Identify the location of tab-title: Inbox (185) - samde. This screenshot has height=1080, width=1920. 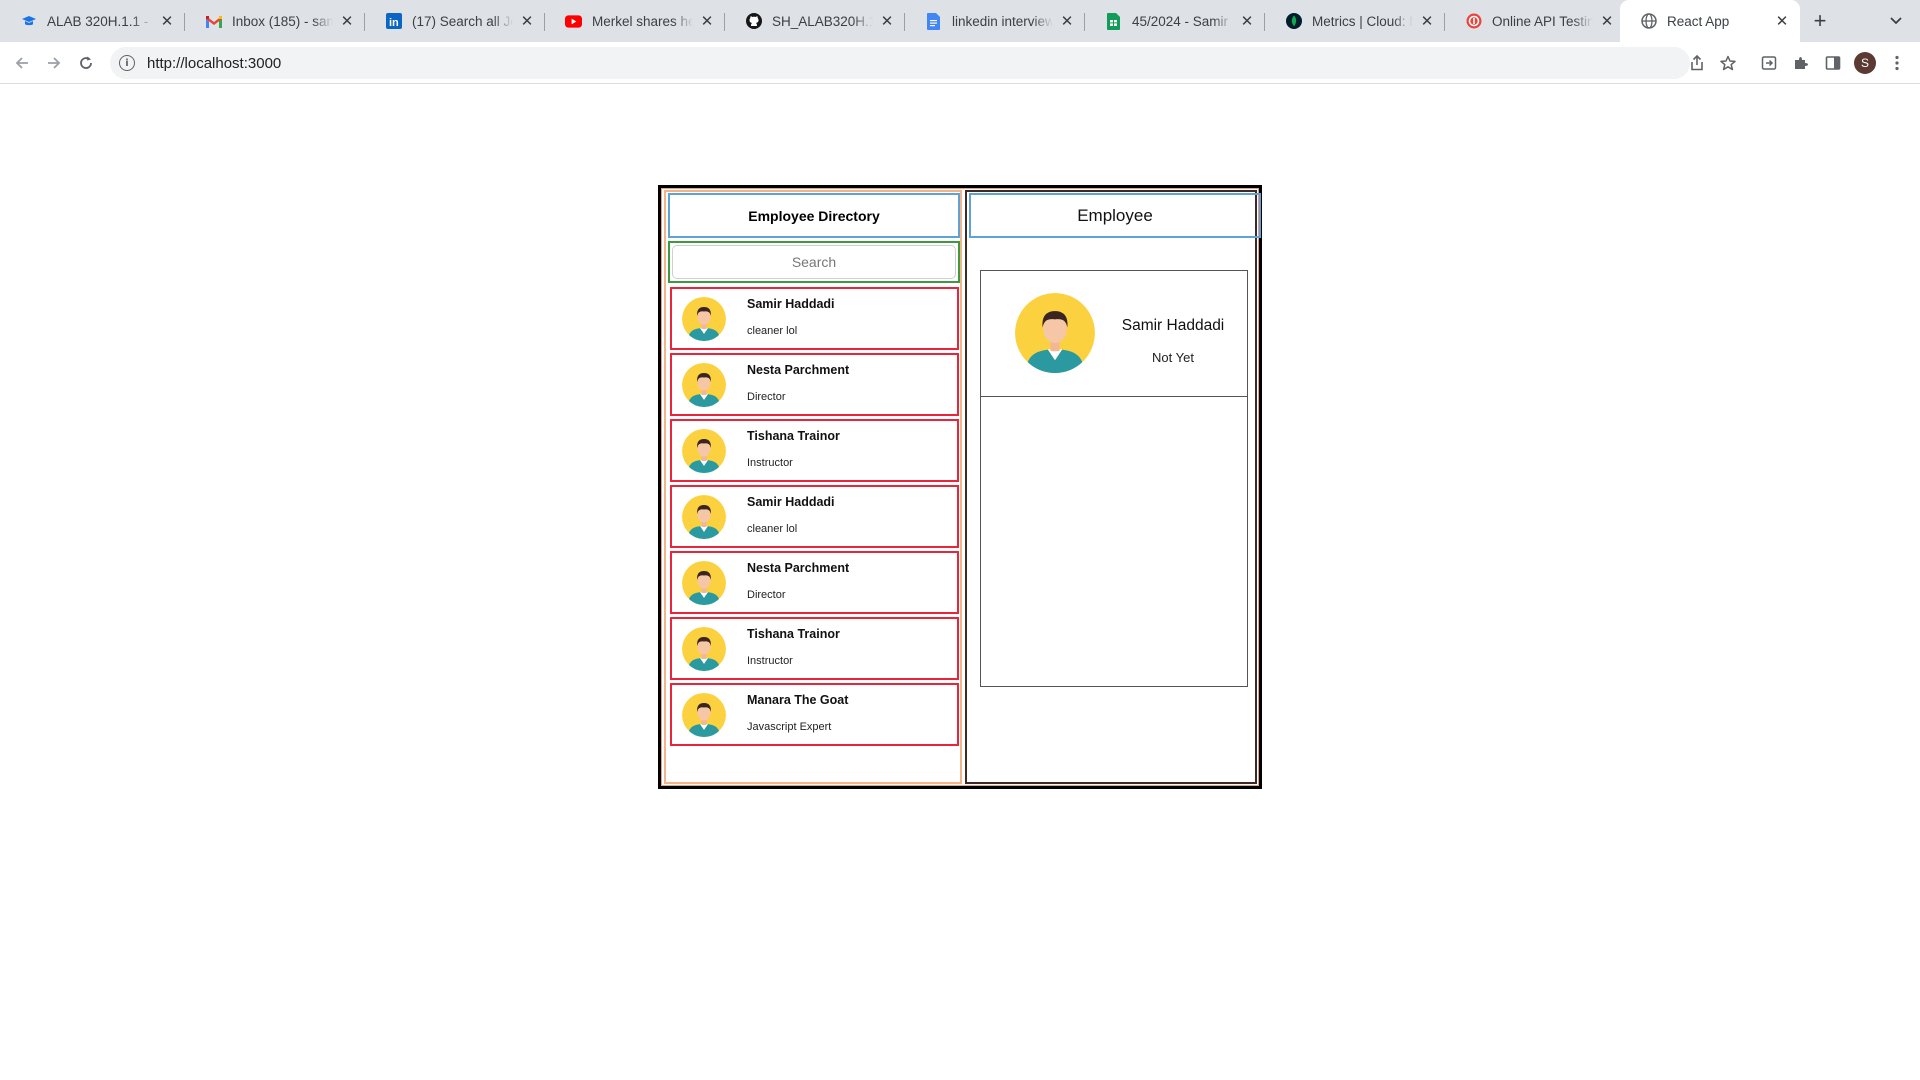
(282, 21).